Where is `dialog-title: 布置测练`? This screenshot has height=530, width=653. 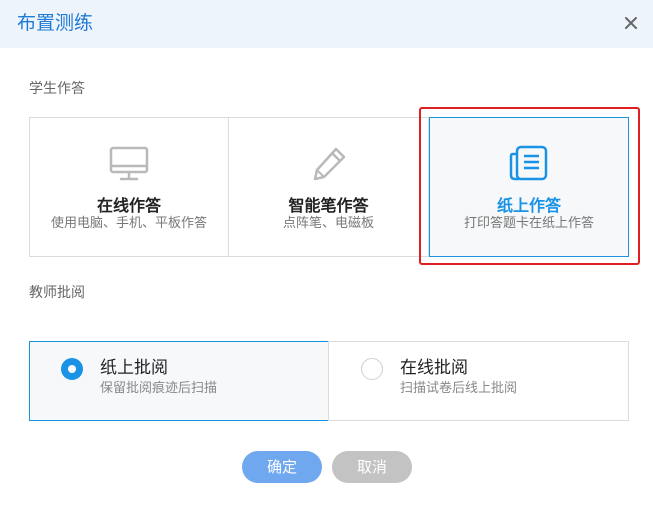
dialog-title: 布置测练 is located at coordinates (55, 23).